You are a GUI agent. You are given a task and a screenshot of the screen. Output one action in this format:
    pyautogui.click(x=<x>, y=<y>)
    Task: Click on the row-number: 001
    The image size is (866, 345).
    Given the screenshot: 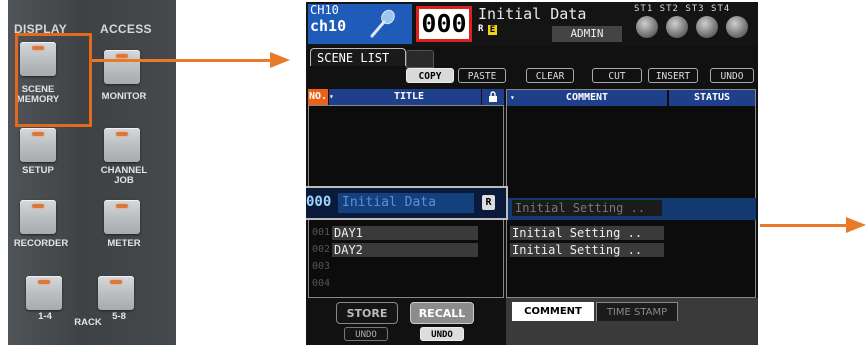 What is the action you would take?
    pyautogui.click(x=321, y=232)
    